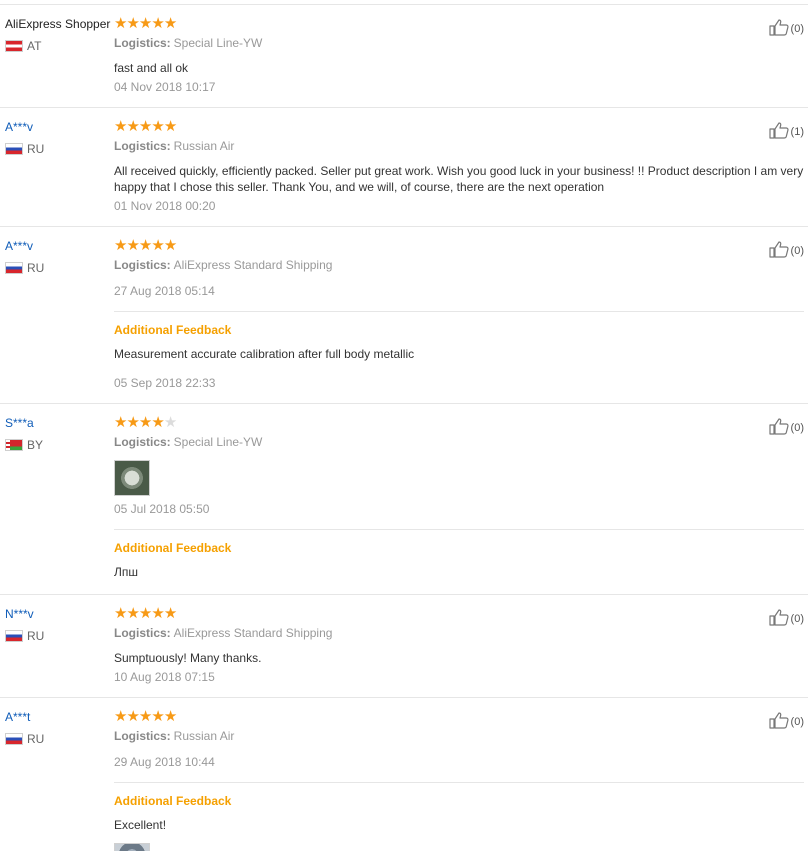 This screenshot has height=851, width=808. I want to click on additional-feedback-text: Лпш, so click(126, 572).